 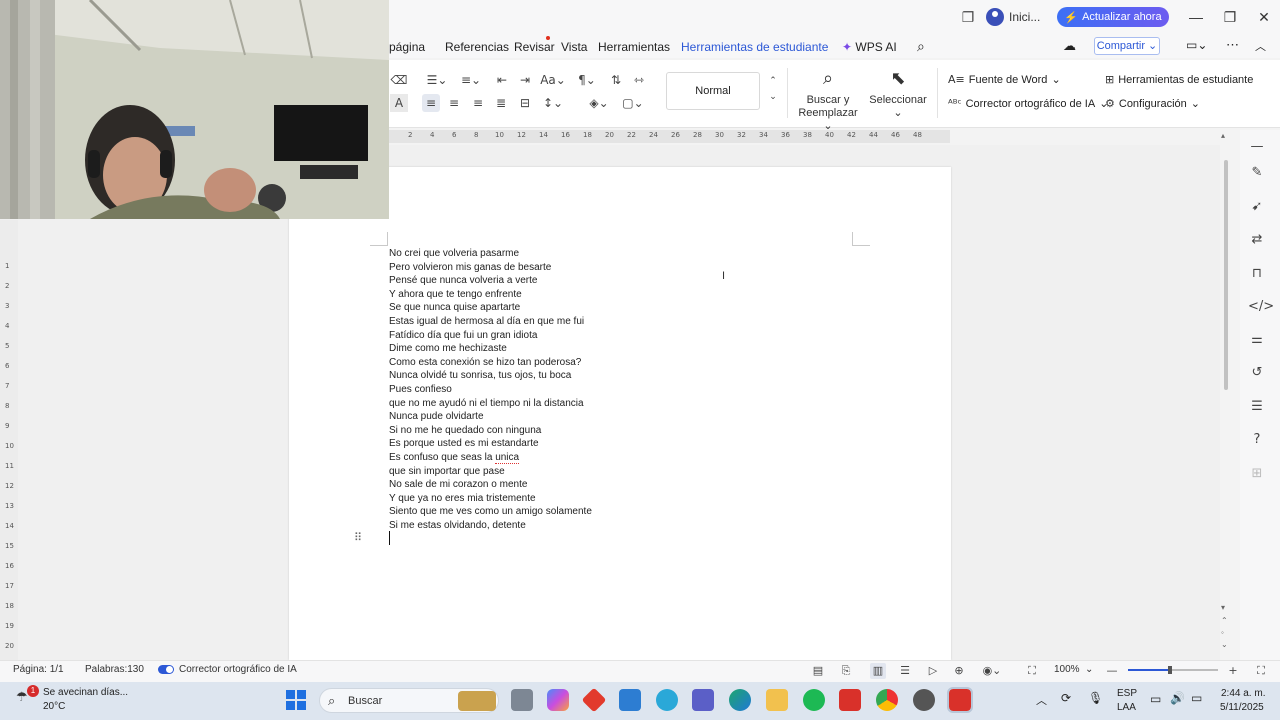 What do you see at coordinates (599, 281) in the screenshot?
I see `text-line: Pensé que nunca volveria a verte` at bounding box center [599, 281].